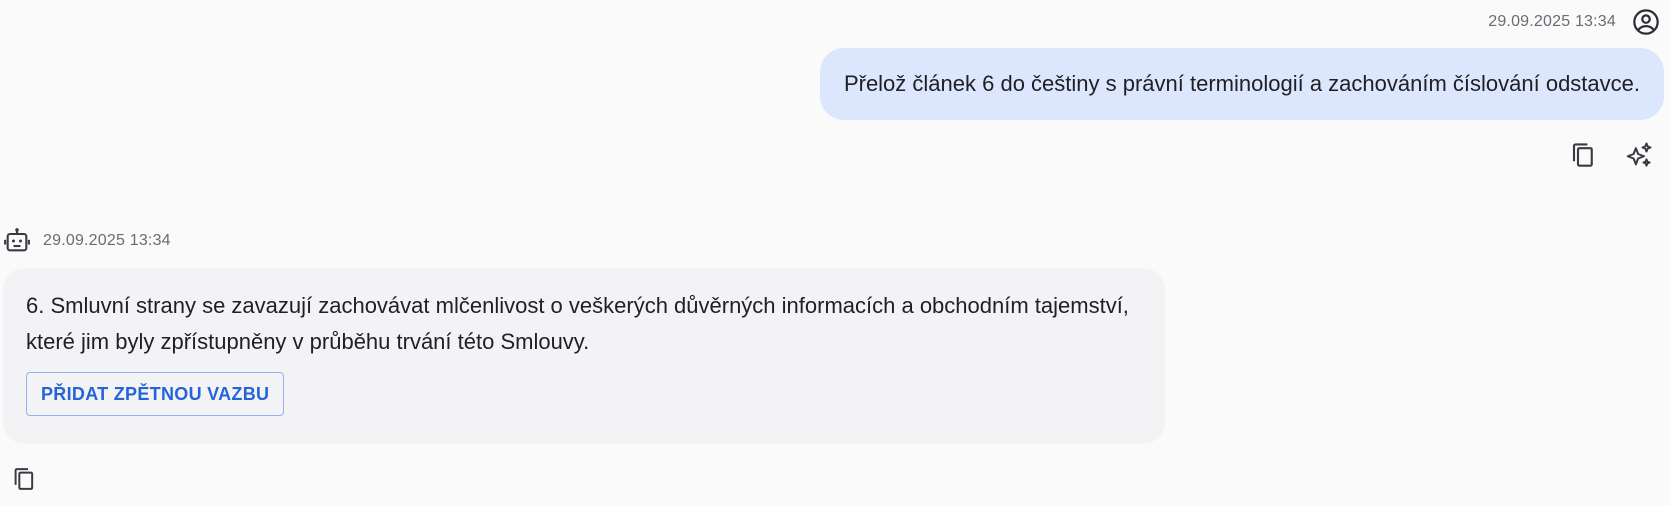 The height and width of the screenshot is (506, 1670). Describe the element at coordinates (107, 240) in the screenshot. I see `bot-message-timestamp: 29.09.2025 13:34` at that location.